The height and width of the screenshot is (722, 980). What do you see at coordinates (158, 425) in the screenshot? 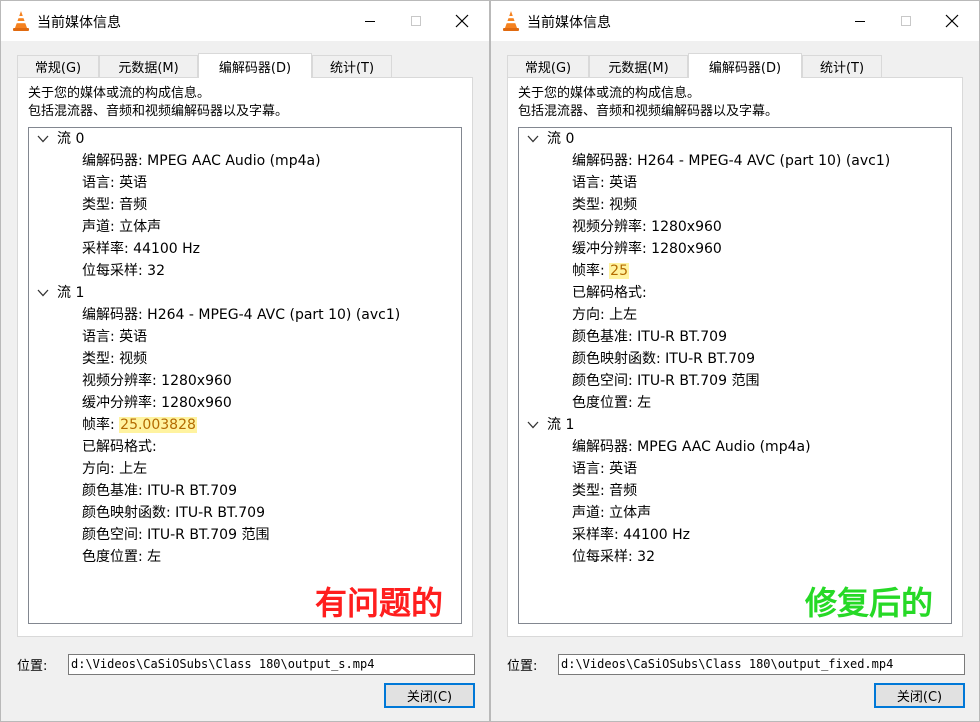
I see `frame-rate-value: 25.003828` at bounding box center [158, 425].